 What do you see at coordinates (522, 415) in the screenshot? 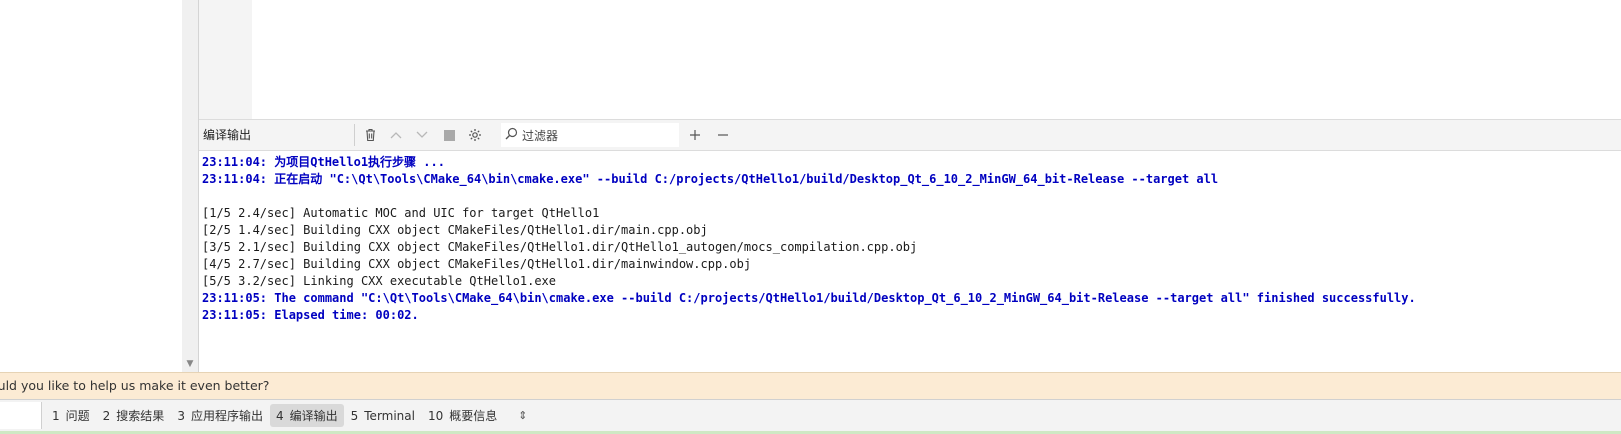
I see `more-tabs-chevron-icon: ⇕` at bounding box center [522, 415].